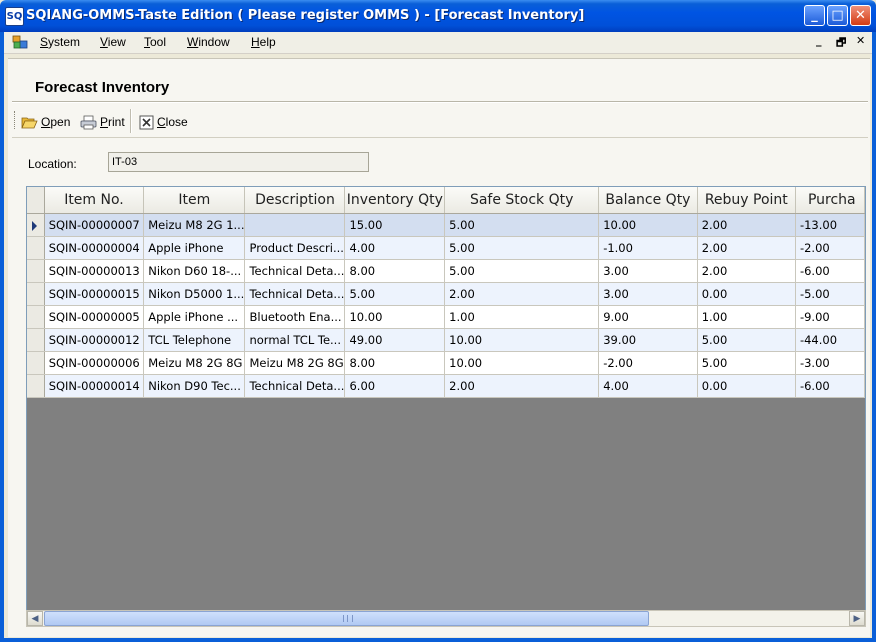  Describe the element at coordinates (94, 200) in the screenshot. I see `column-header-item-no: Item No.` at that location.